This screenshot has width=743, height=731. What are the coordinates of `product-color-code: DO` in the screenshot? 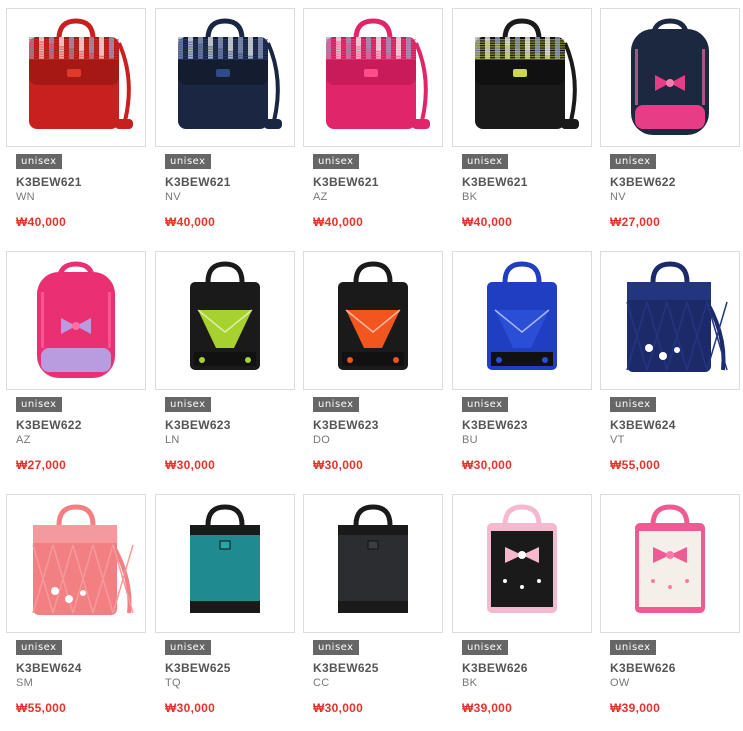 It's located at (322, 440).